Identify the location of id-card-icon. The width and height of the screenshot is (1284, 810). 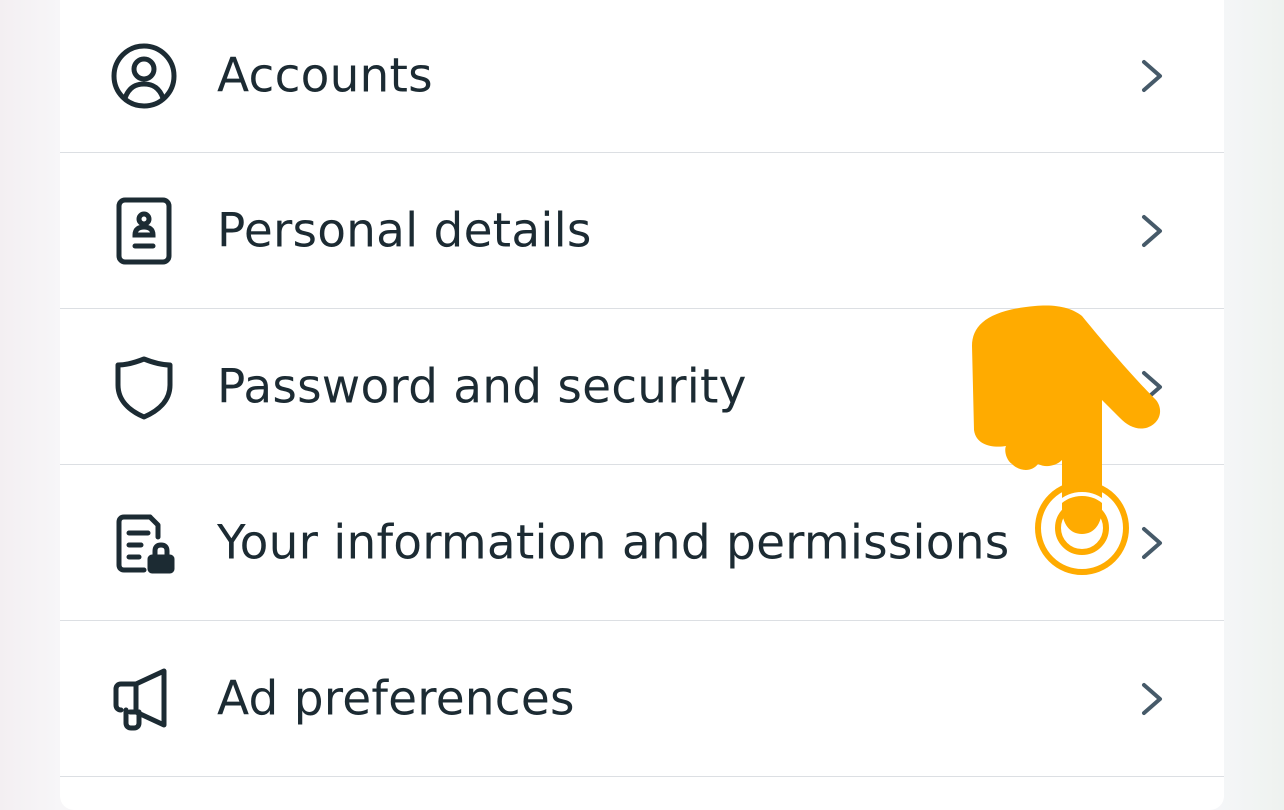
(144, 231).